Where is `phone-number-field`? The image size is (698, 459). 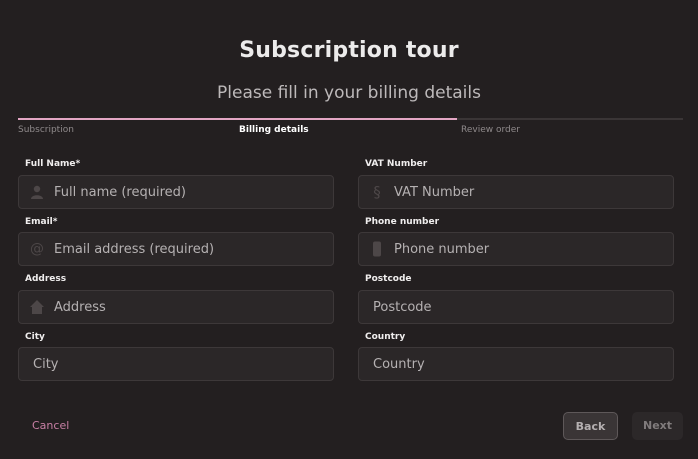
phone-number-field is located at coordinates (516, 249).